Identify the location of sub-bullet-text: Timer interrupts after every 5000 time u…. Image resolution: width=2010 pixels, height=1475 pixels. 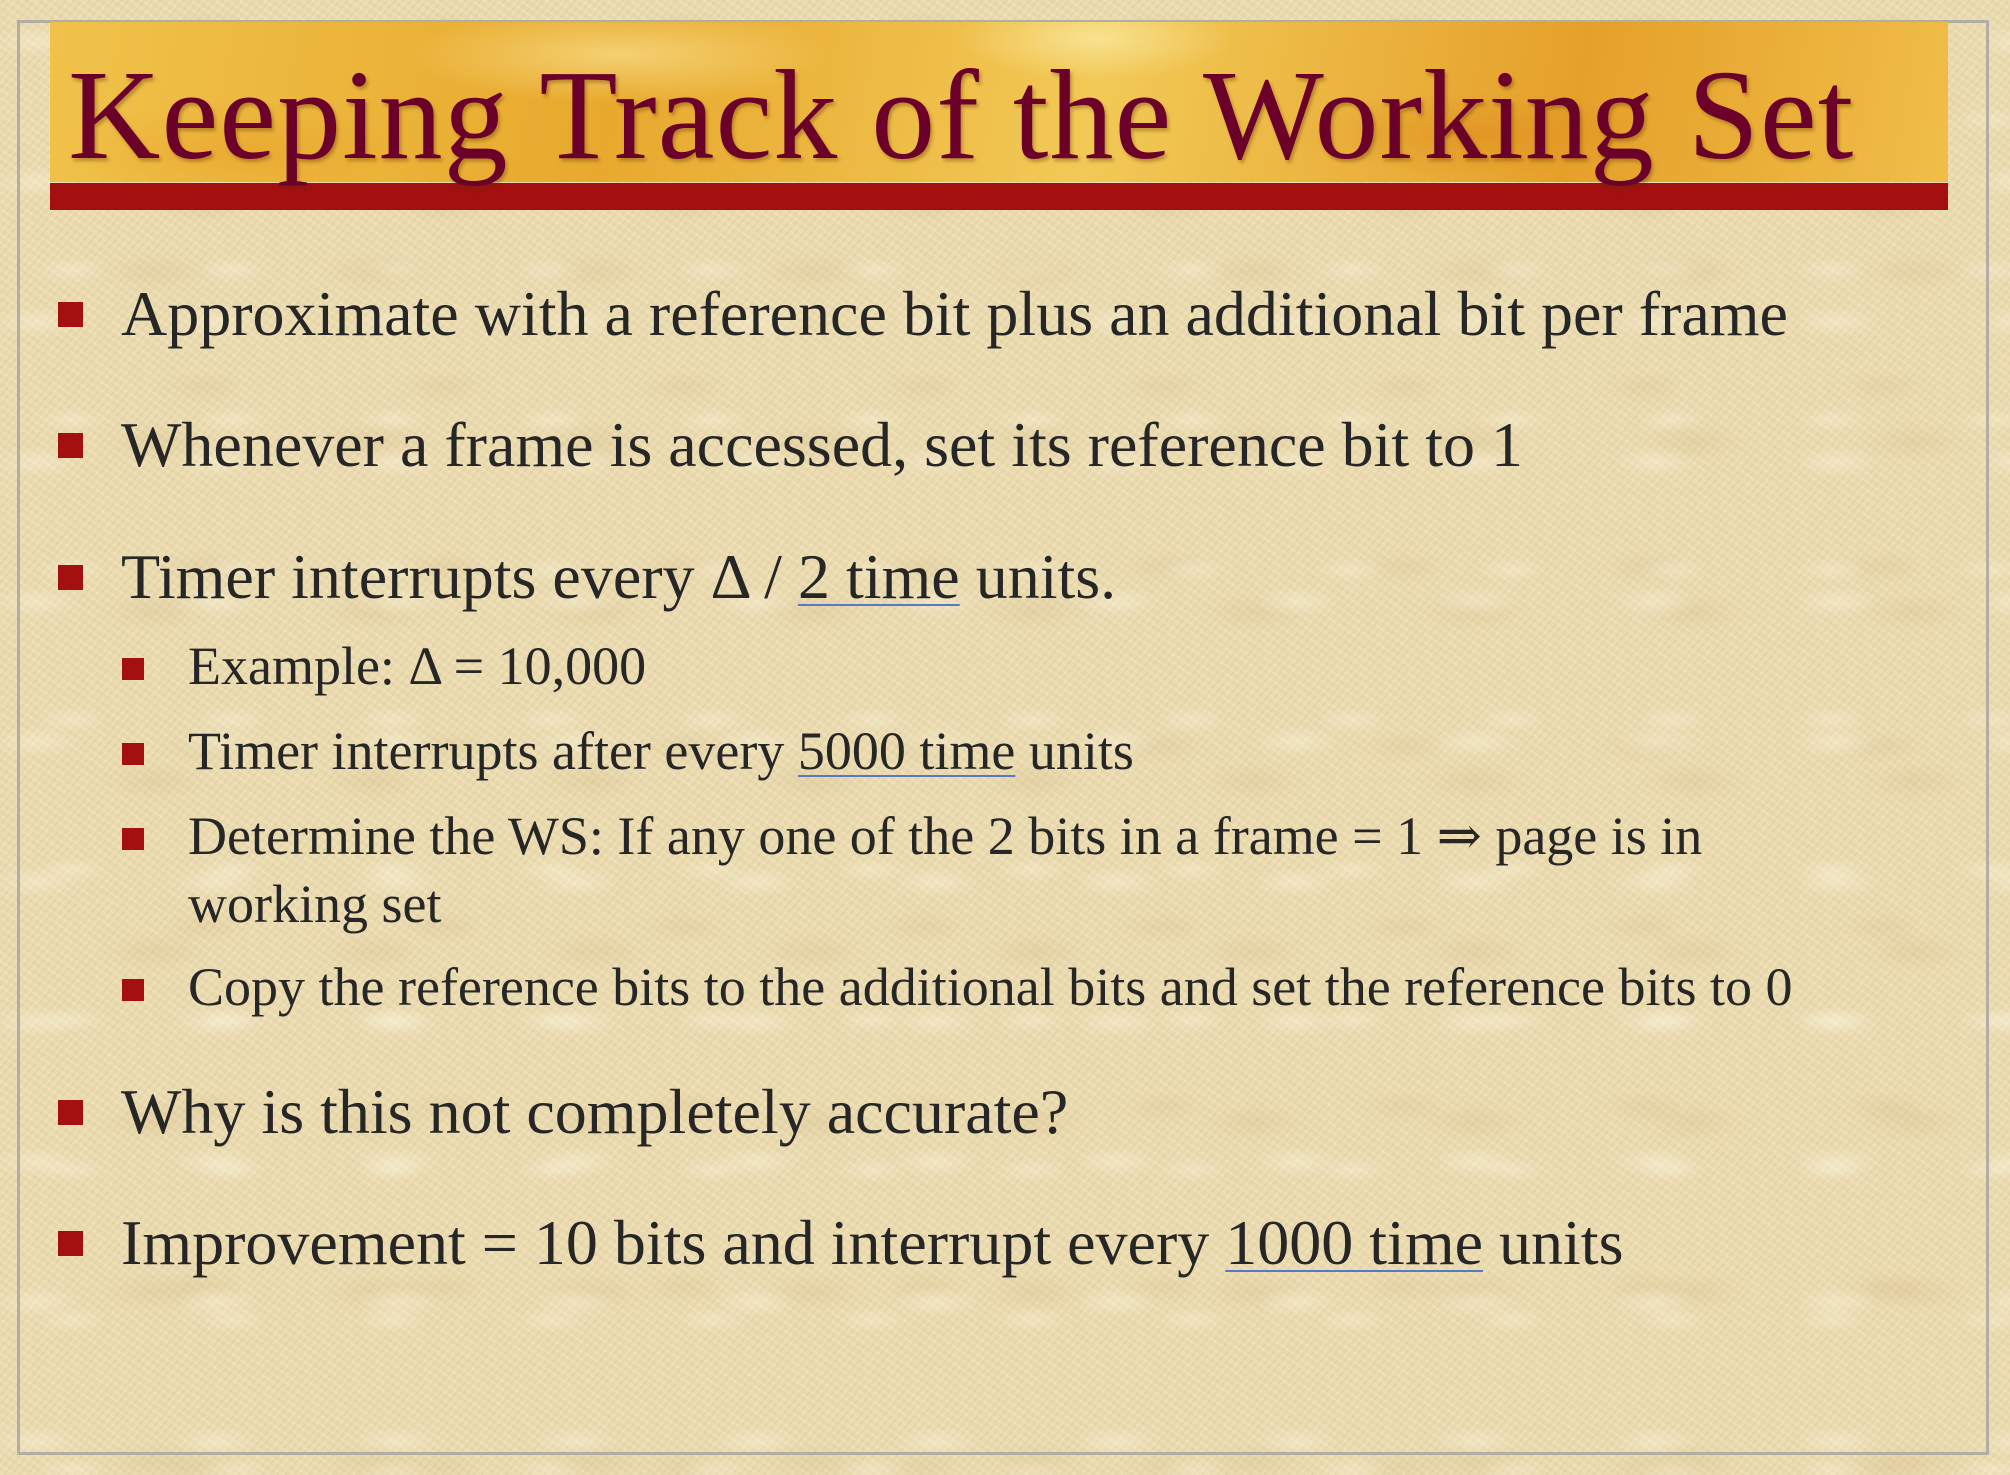
(661, 751).